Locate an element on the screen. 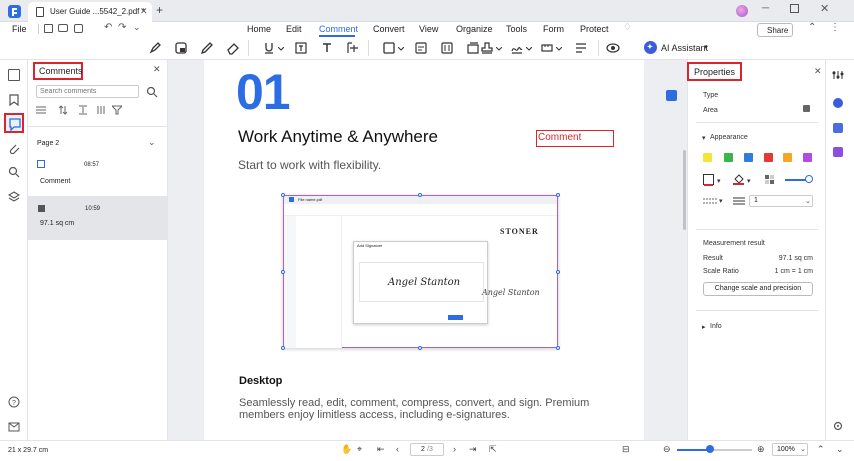 The height and width of the screenshot is (461, 854). eye-icon is located at coordinates (613, 48).